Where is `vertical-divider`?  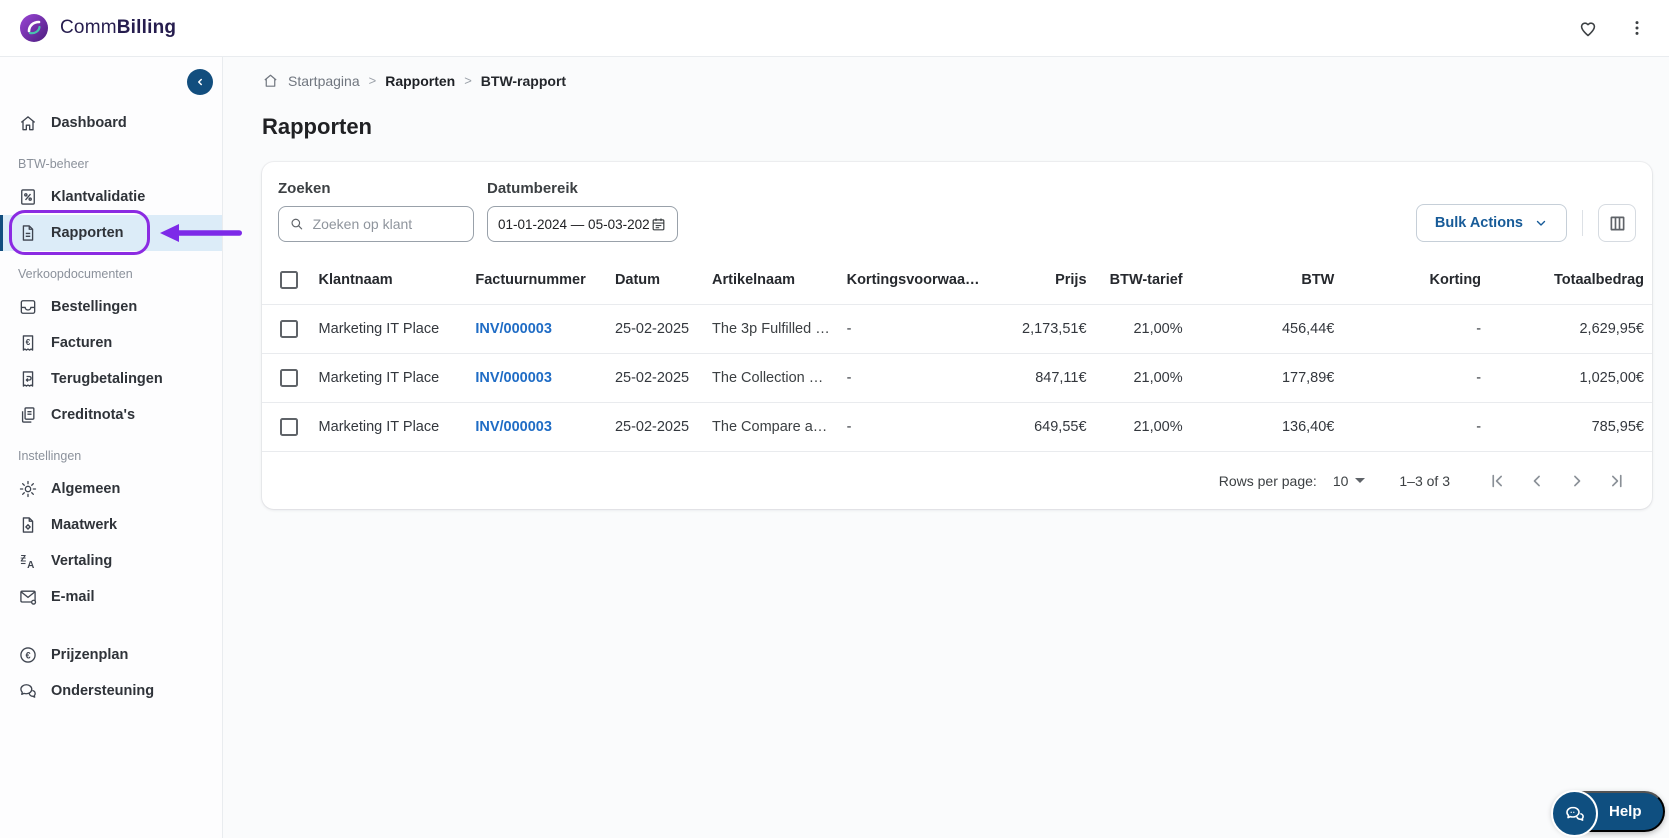
vertical-divider is located at coordinates (1582, 223).